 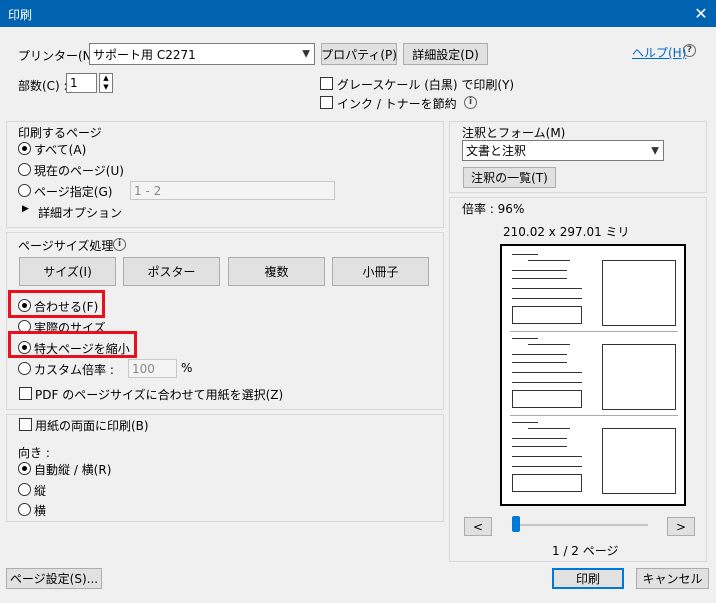 I want to click on save-ink-label: インク / トナーを節約, so click(x=397, y=104).